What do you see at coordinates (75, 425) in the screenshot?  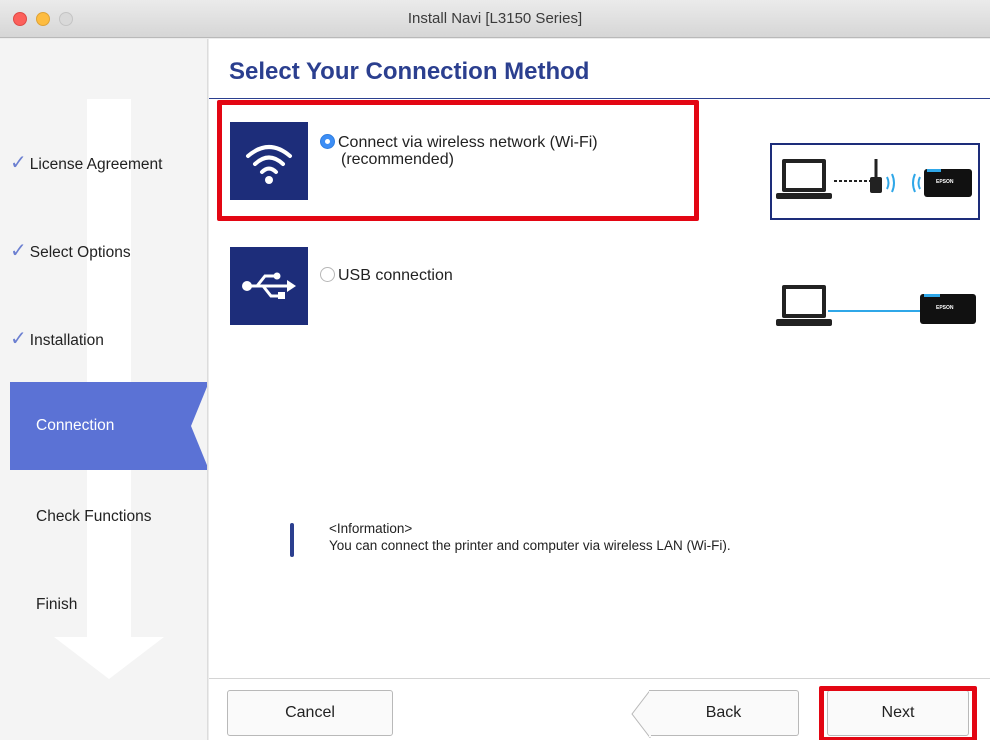 I see `step-label: Connection` at bounding box center [75, 425].